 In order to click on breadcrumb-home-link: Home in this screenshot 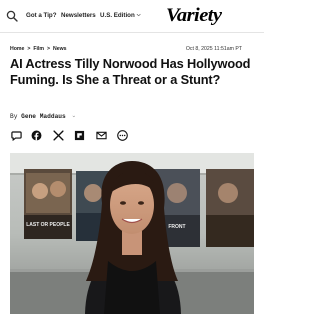, I will do `click(17, 49)`.